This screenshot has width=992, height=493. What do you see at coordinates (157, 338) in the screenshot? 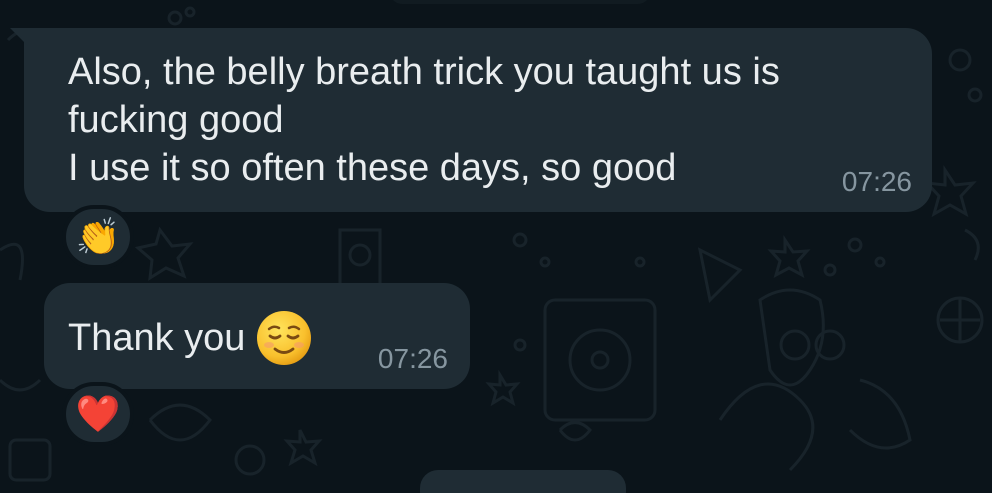
I see `message-text: Thank you` at bounding box center [157, 338].